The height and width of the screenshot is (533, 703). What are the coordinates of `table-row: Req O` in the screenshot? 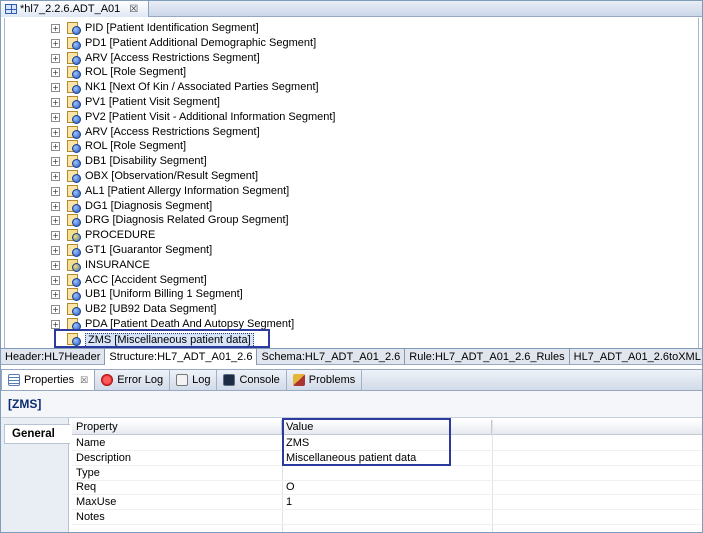 It's located at (387, 488).